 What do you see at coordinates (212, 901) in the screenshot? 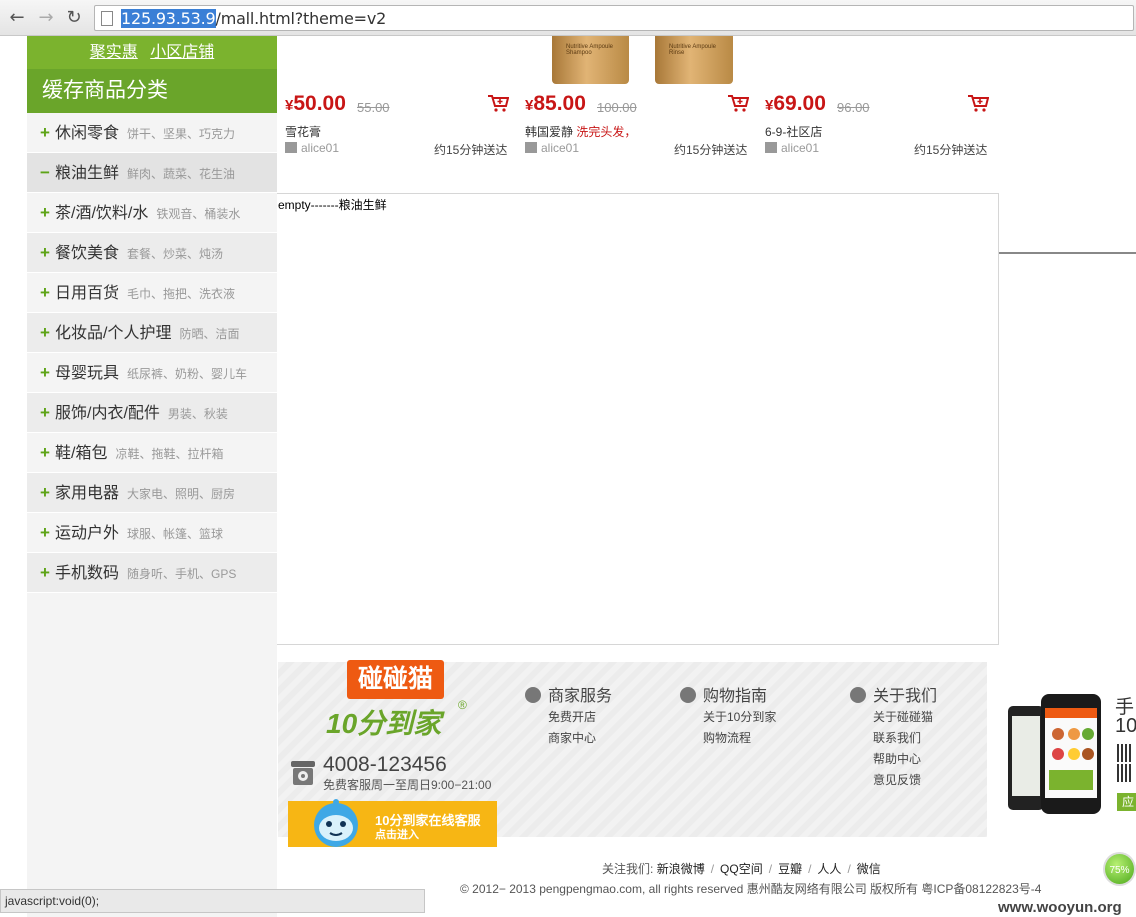
I see `browser-status-bar: javascript:void(0);` at bounding box center [212, 901].